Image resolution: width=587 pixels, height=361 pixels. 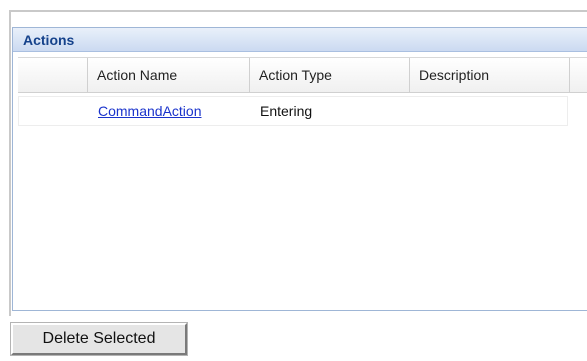 I want to click on row-select-cell, so click(x=54, y=111).